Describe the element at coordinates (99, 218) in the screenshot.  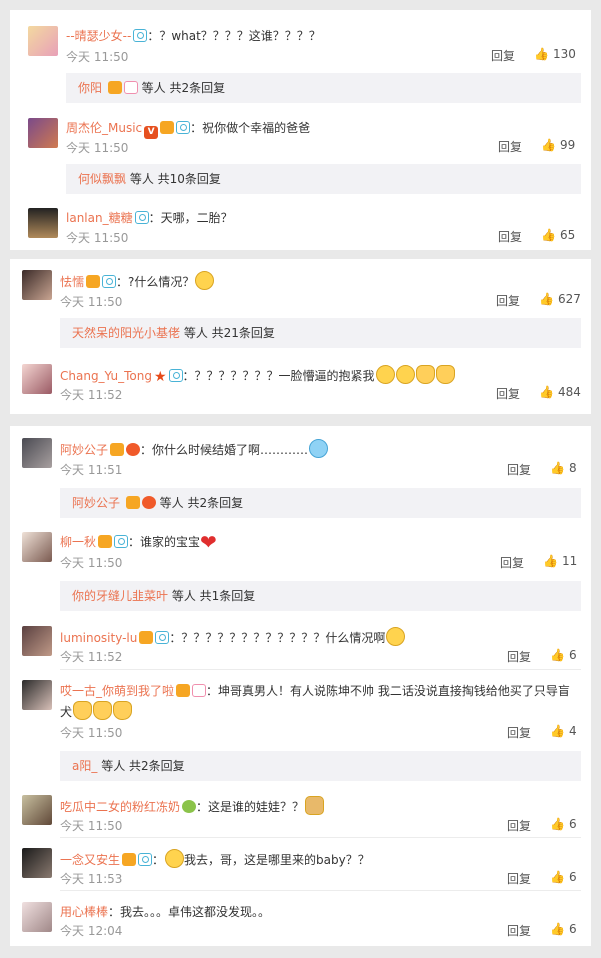
I see `username-link: lanlan_糖糖` at that location.